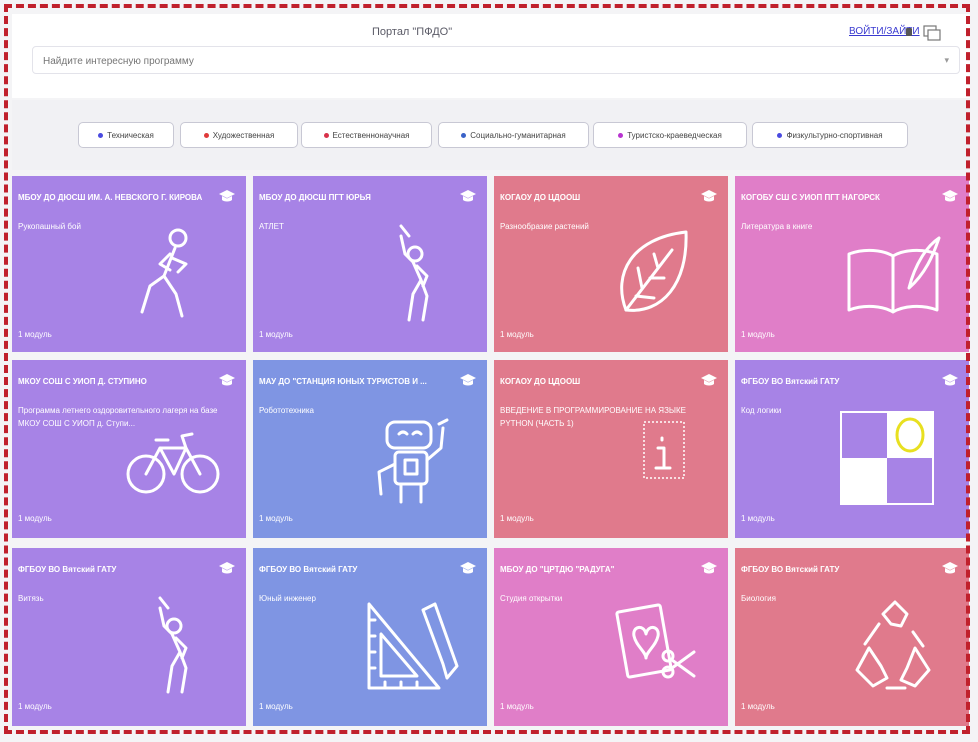 The width and height of the screenshot is (978, 742). I want to click on info-icon, so click(664, 450).